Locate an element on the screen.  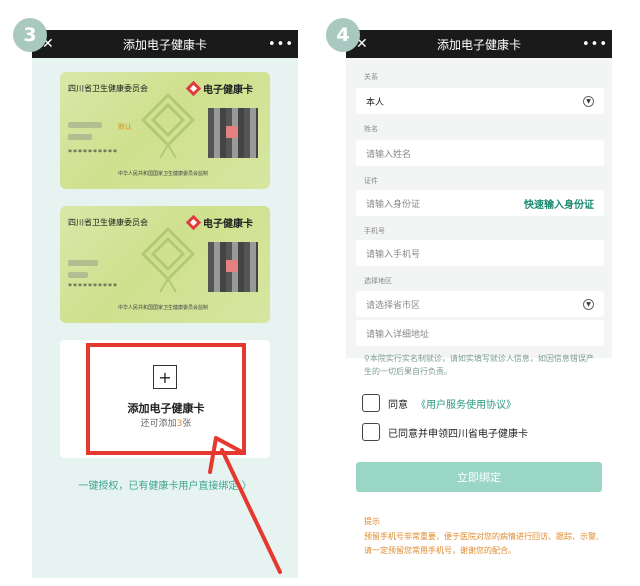
one-key-bind-link: 一键授权，已有健康卡用户直接绑定 〉 is located at coordinates (165, 484).